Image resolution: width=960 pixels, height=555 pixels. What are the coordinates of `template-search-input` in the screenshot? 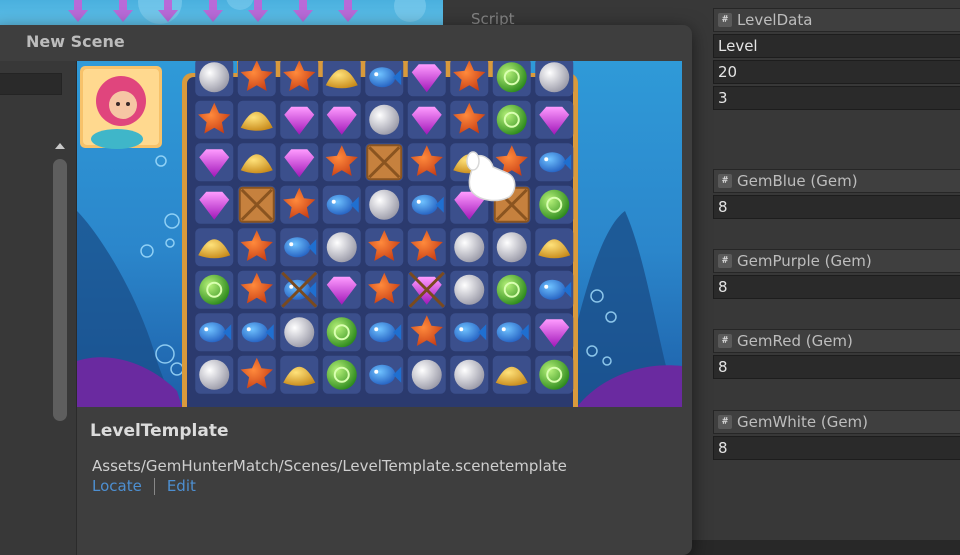 It's located at (31, 84).